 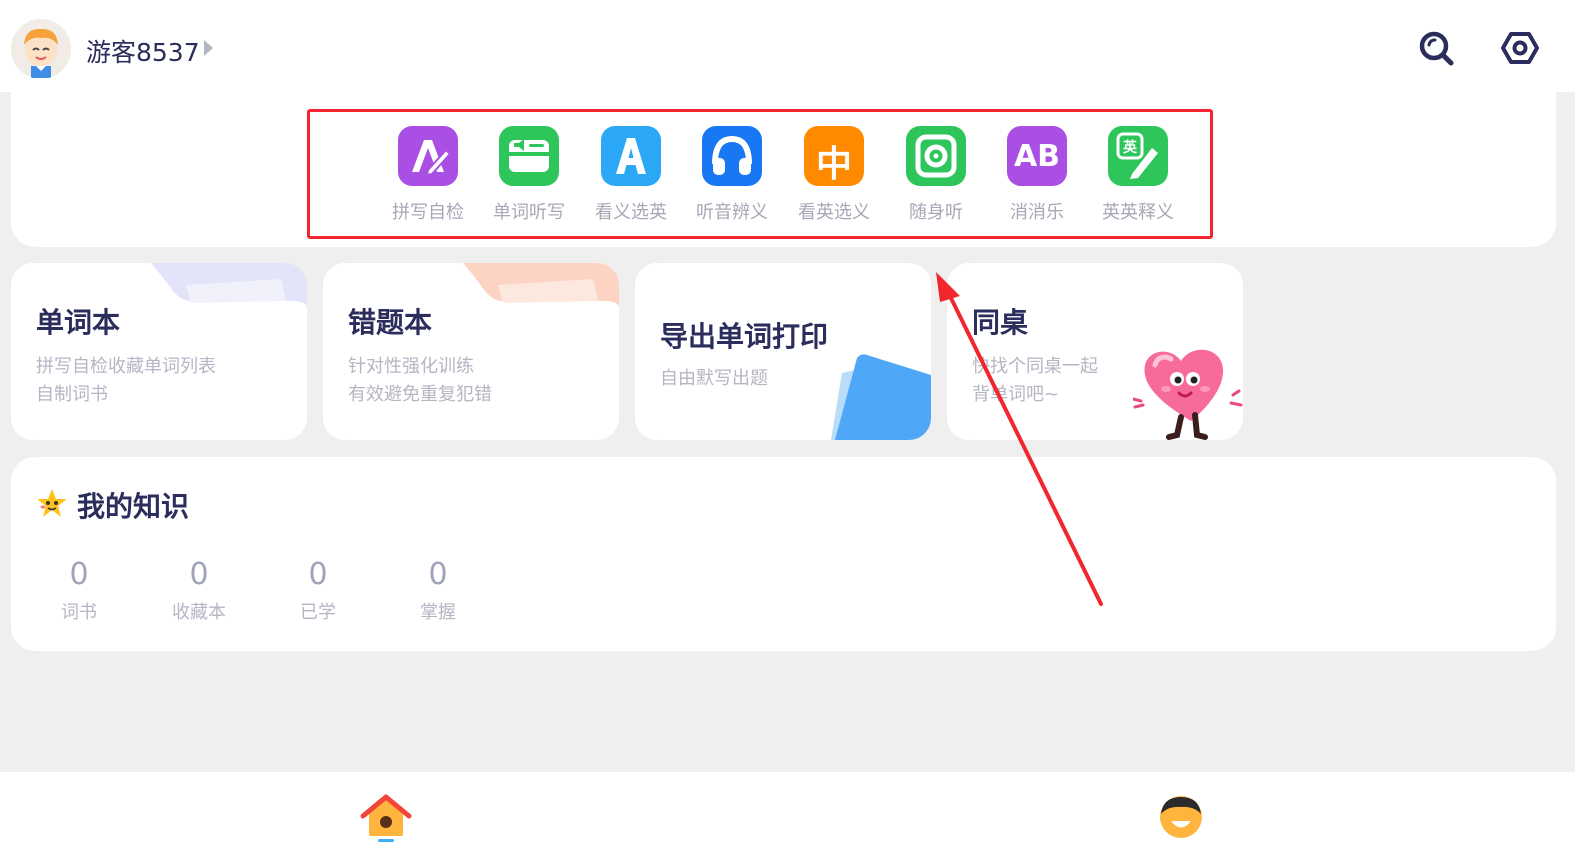 I want to click on feature-word-dictation: 单词听写, so click(x=529, y=175).